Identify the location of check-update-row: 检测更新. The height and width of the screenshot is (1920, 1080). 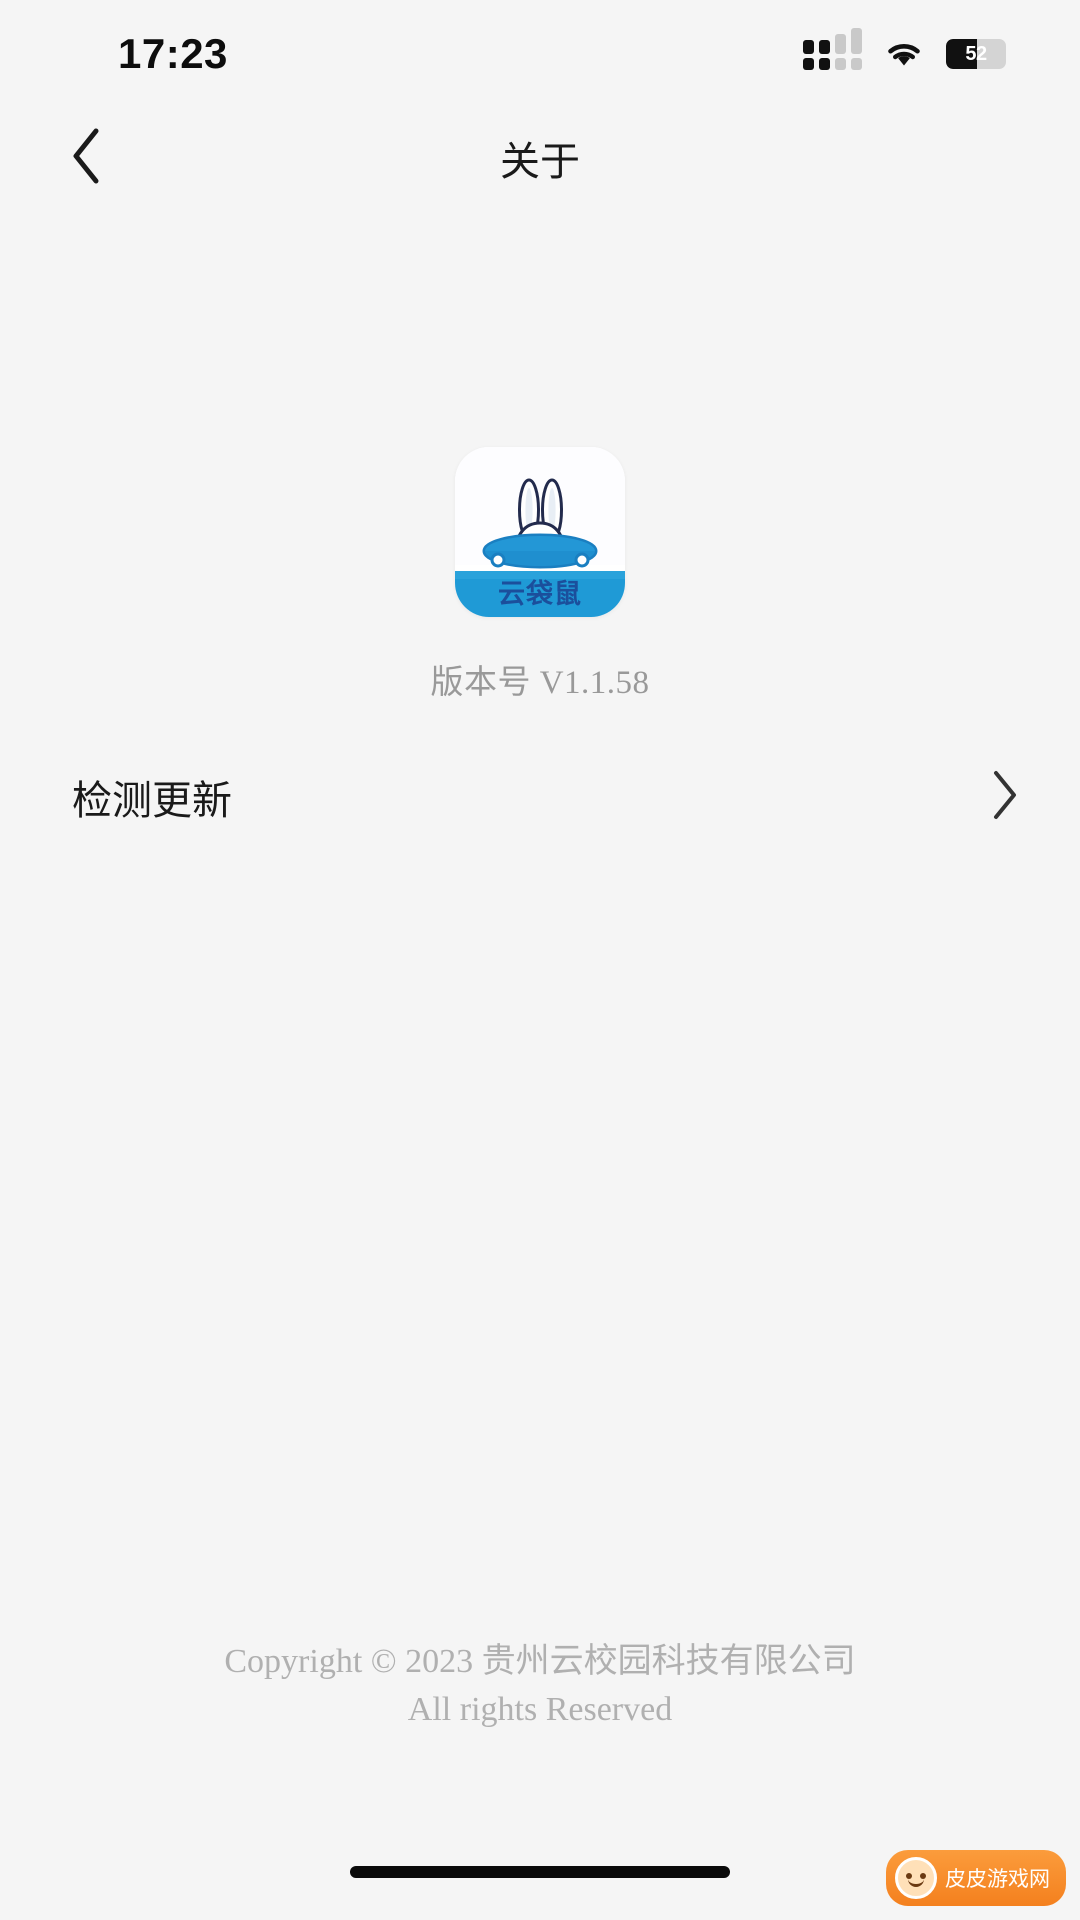
(540, 797).